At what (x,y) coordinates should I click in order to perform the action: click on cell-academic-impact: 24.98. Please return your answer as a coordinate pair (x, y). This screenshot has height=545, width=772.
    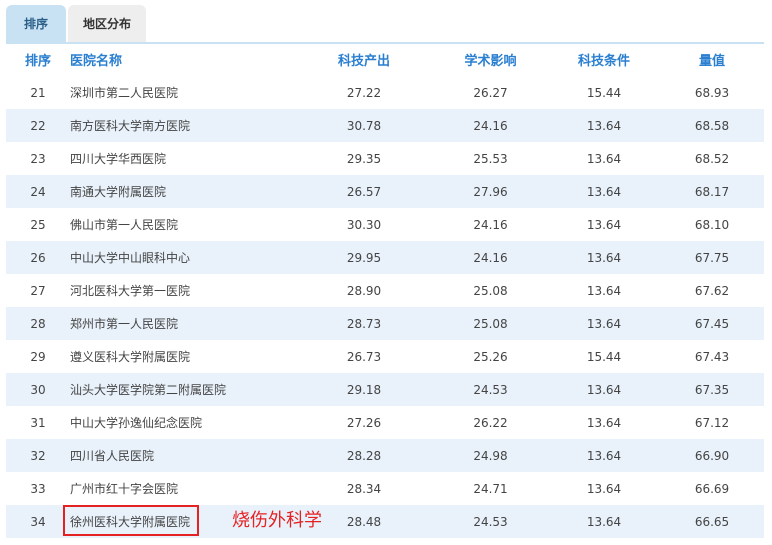
    Looking at the image, I should click on (490, 455).